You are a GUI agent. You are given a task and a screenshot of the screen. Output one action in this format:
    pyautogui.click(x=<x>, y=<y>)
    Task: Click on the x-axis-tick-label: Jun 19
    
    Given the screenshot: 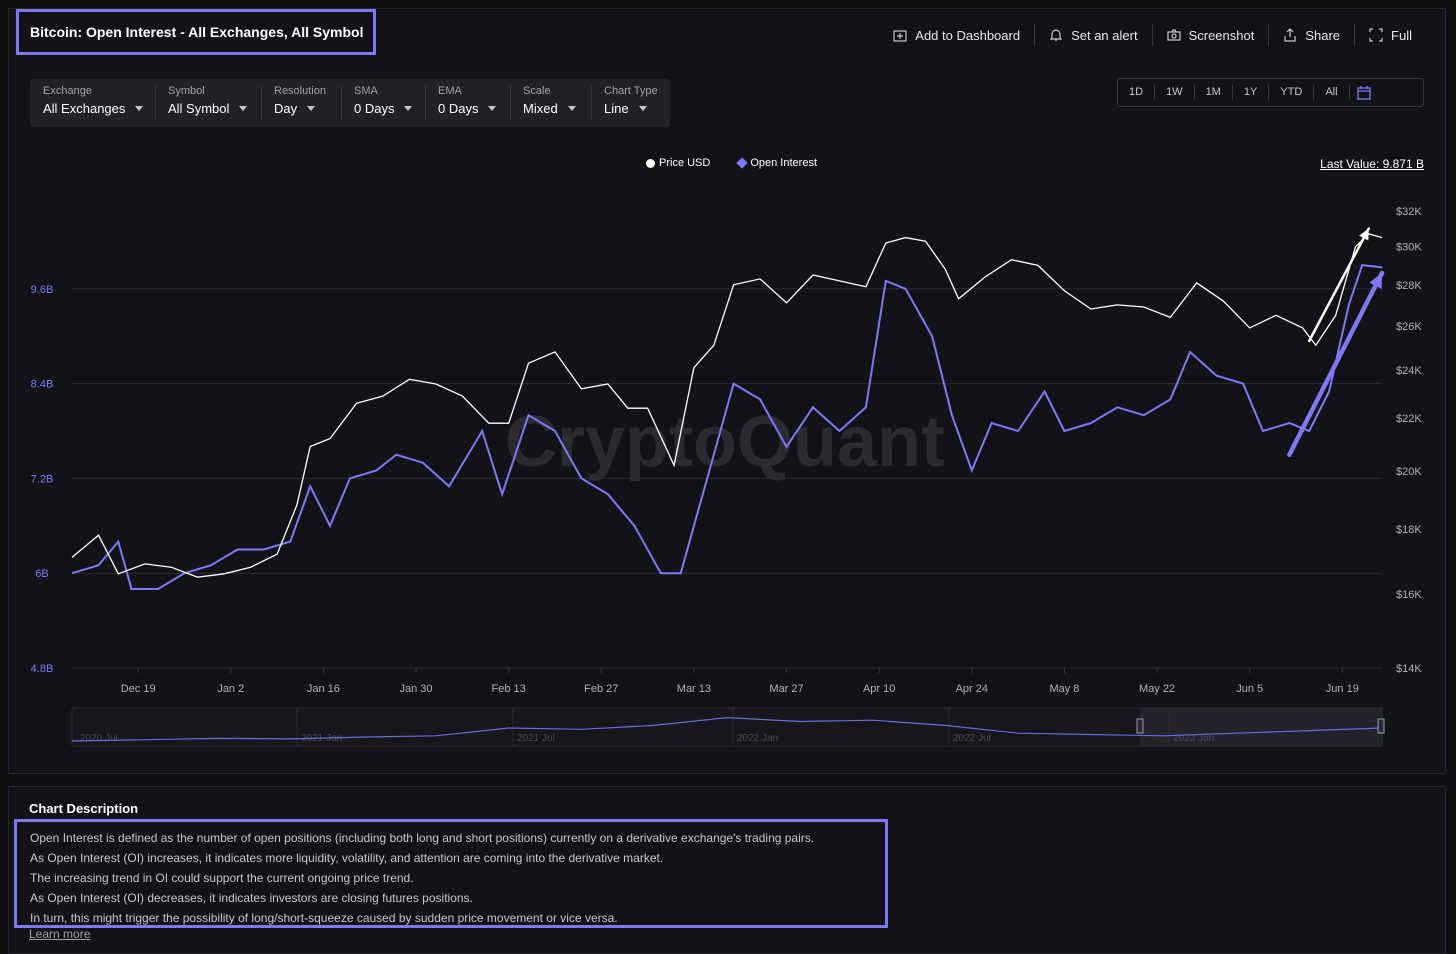 What is the action you would take?
    pyautogui.click(x=1342, y=689)
    